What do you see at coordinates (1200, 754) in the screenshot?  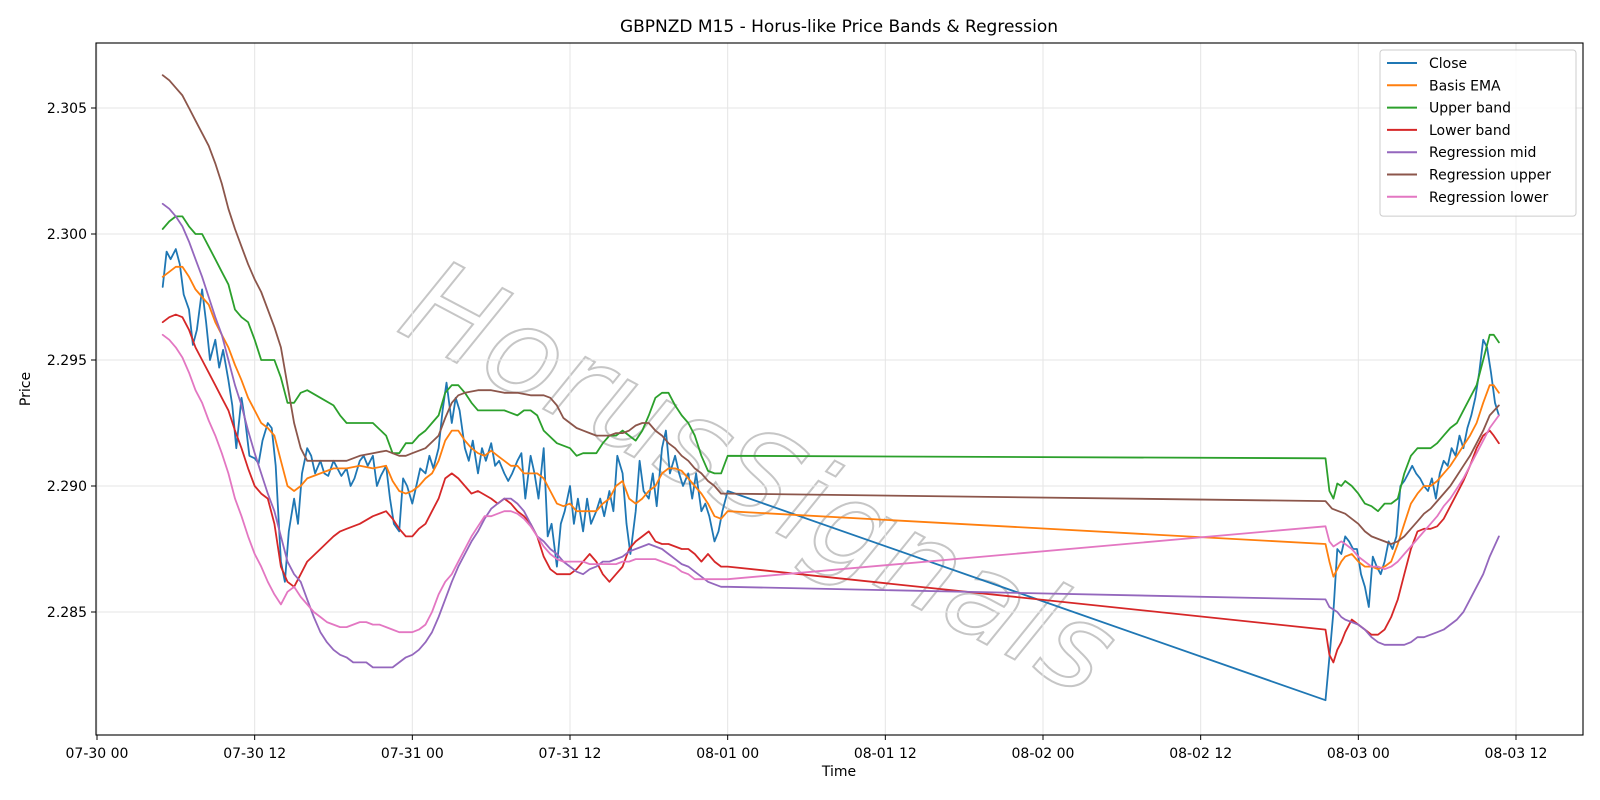 I see `x-tick-label: 08-02 12` at bounding box center [1200, 754].